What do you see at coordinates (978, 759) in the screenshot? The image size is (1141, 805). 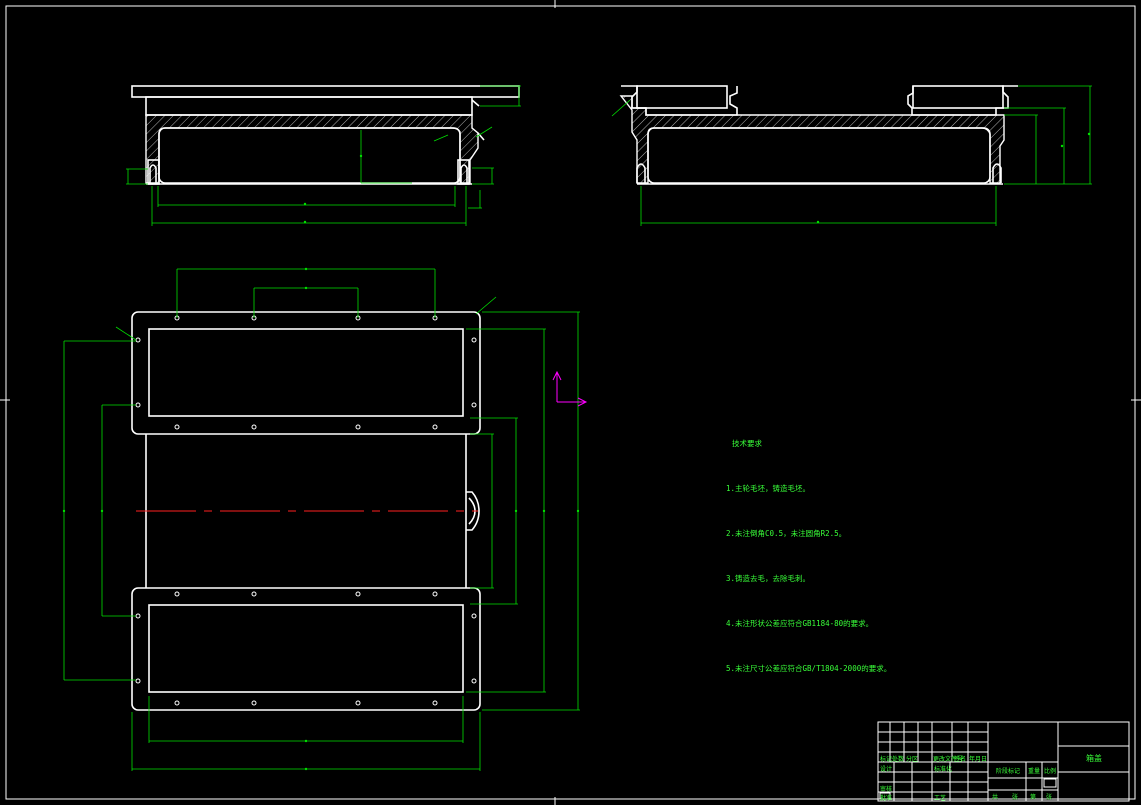 I see `title-block-label: 年月日` at bounding box center [978, 759].